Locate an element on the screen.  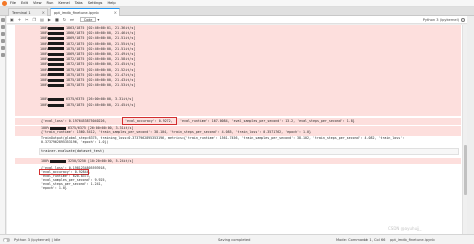
restart-icon: ↻ is located at coordinates (64, 19).